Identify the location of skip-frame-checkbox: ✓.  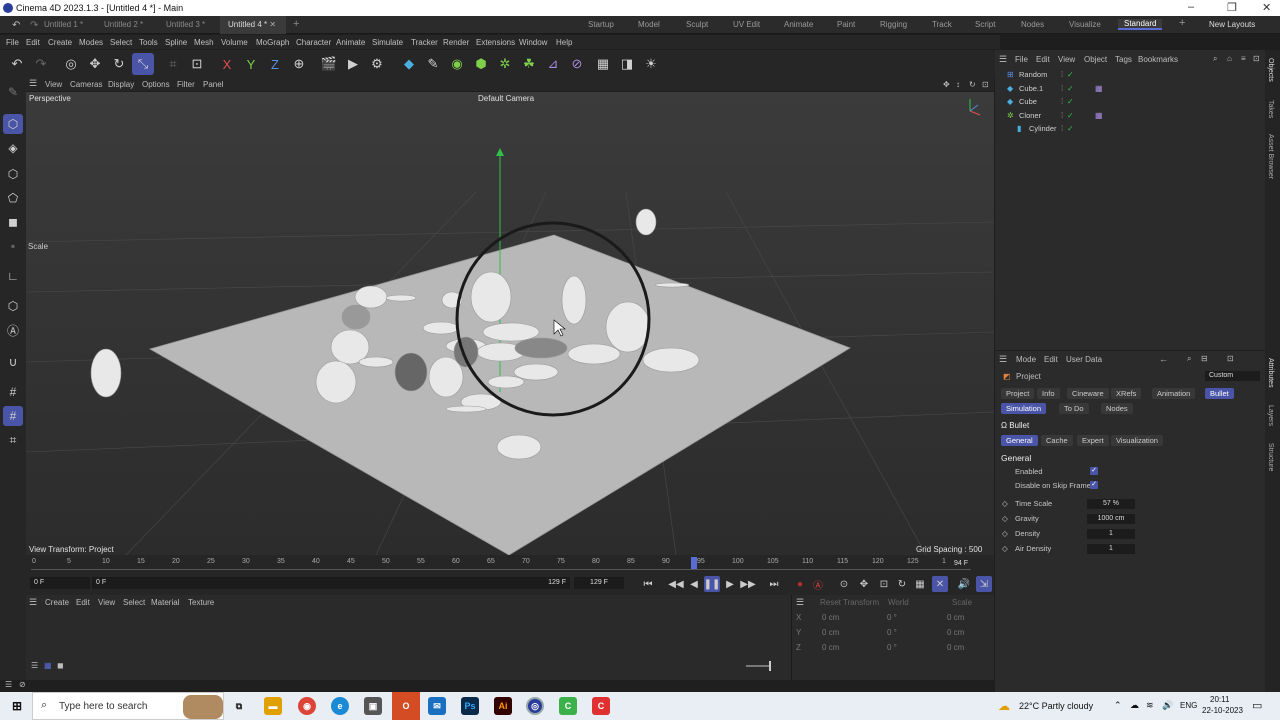
(1094, 485).